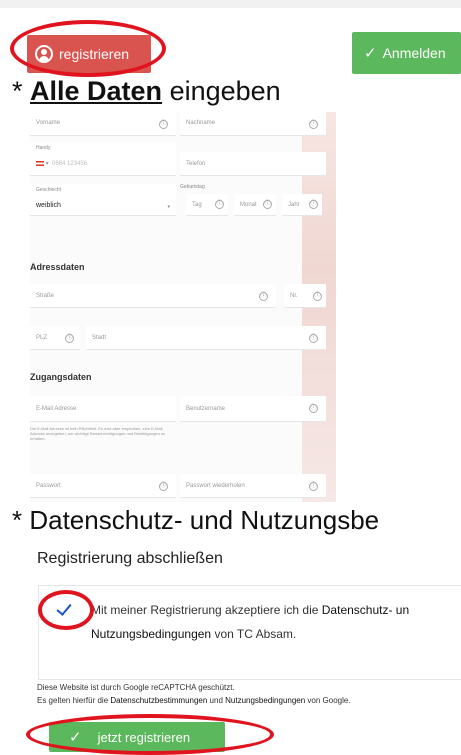  What do you see at coordinates (196, 520) in the screenshot?
I see `heading-datenschutz: * Datenschutz- und Nutzungsbe` at bounding box center [196, 520].